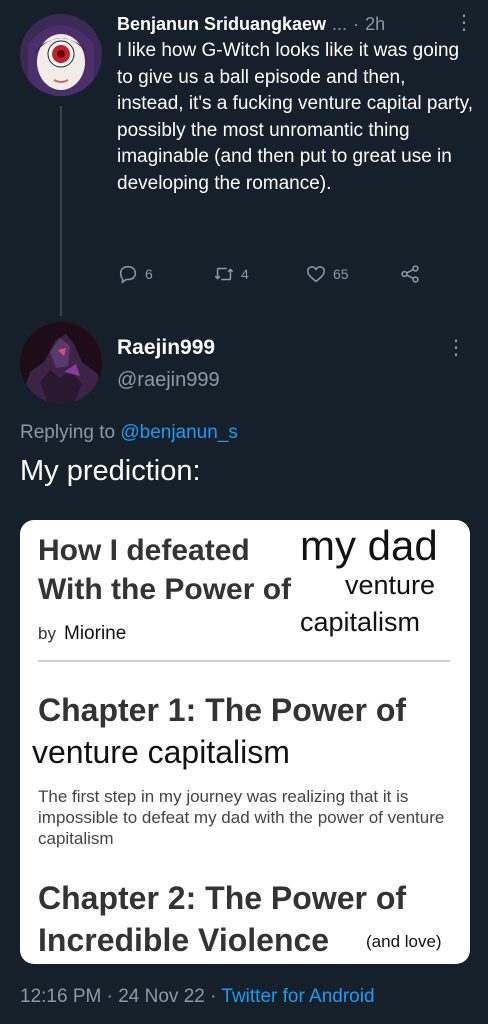 The height and width of the screenshot is (1024, 488). I want to click on share-button, so click(410, 274).